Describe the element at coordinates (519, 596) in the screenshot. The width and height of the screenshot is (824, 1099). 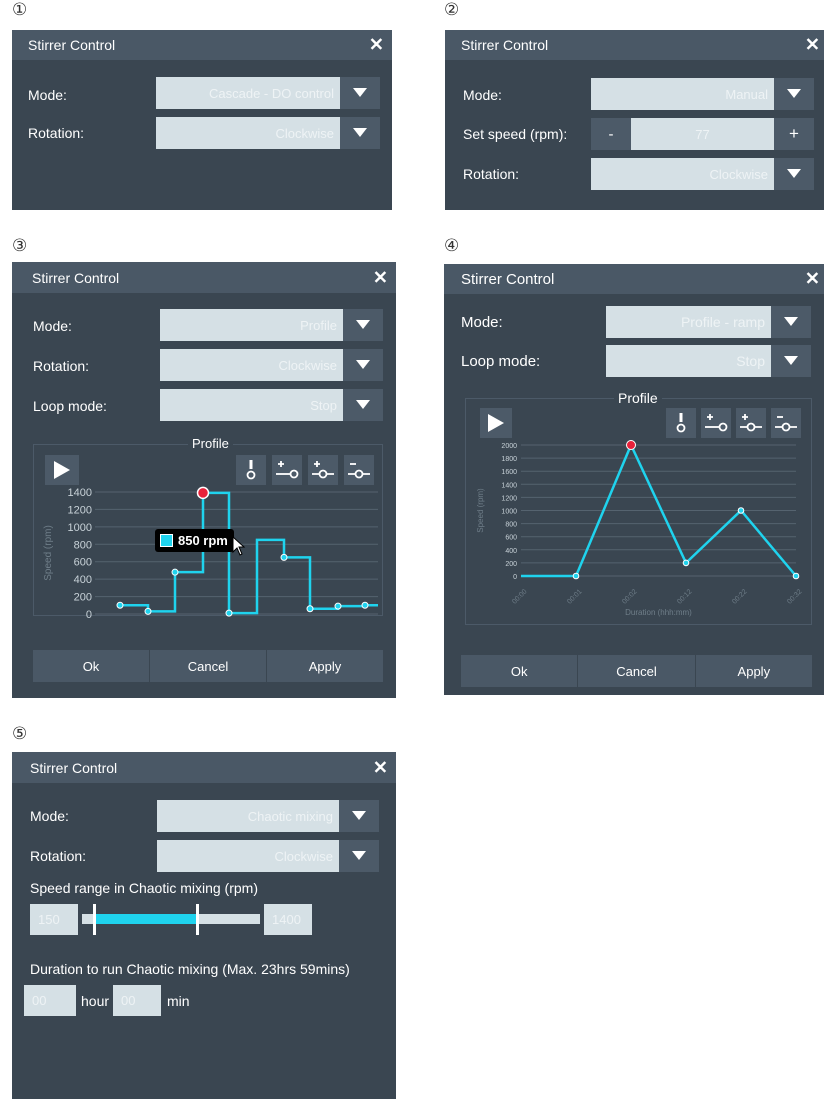
I see `x-tick-label: 00:00` at that location.